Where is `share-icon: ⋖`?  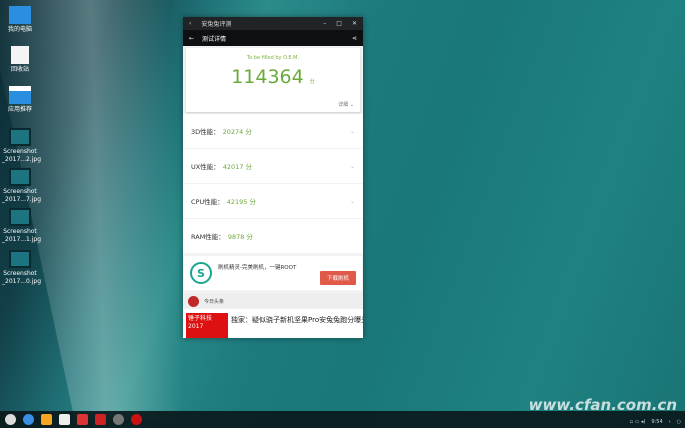
share-icon: ⋖ is located at coordinates (354, 38).